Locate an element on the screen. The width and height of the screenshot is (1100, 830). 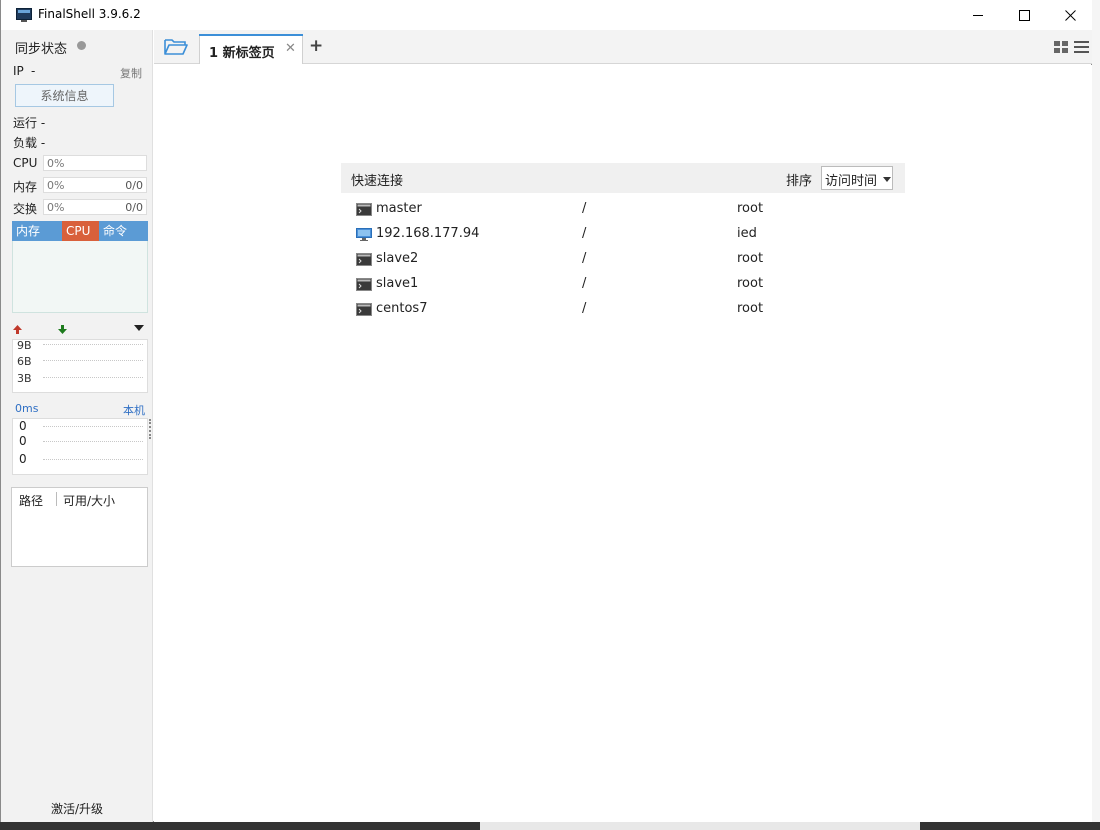
close-button is located at coordinates (1070, 15).